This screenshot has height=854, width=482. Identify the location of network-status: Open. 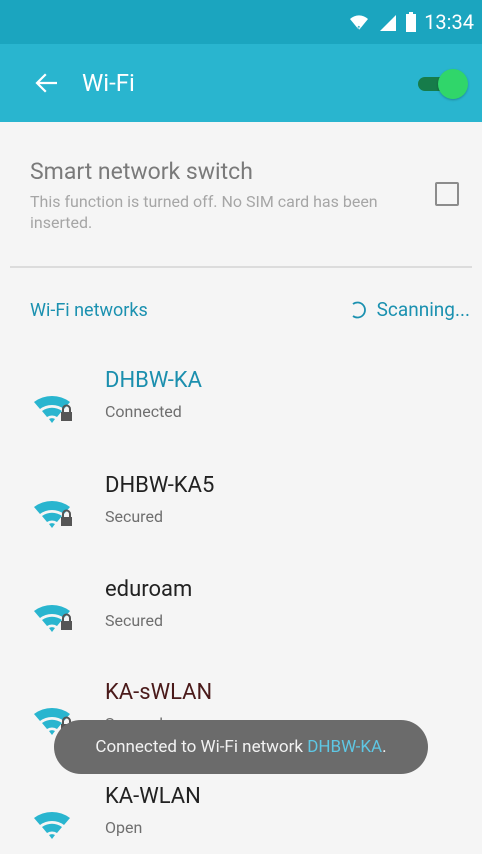
(124, 827).